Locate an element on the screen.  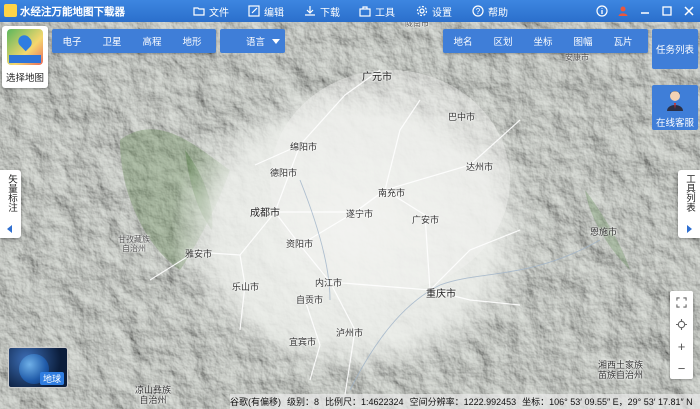
folder-icon is located at coordinates (199, 11).